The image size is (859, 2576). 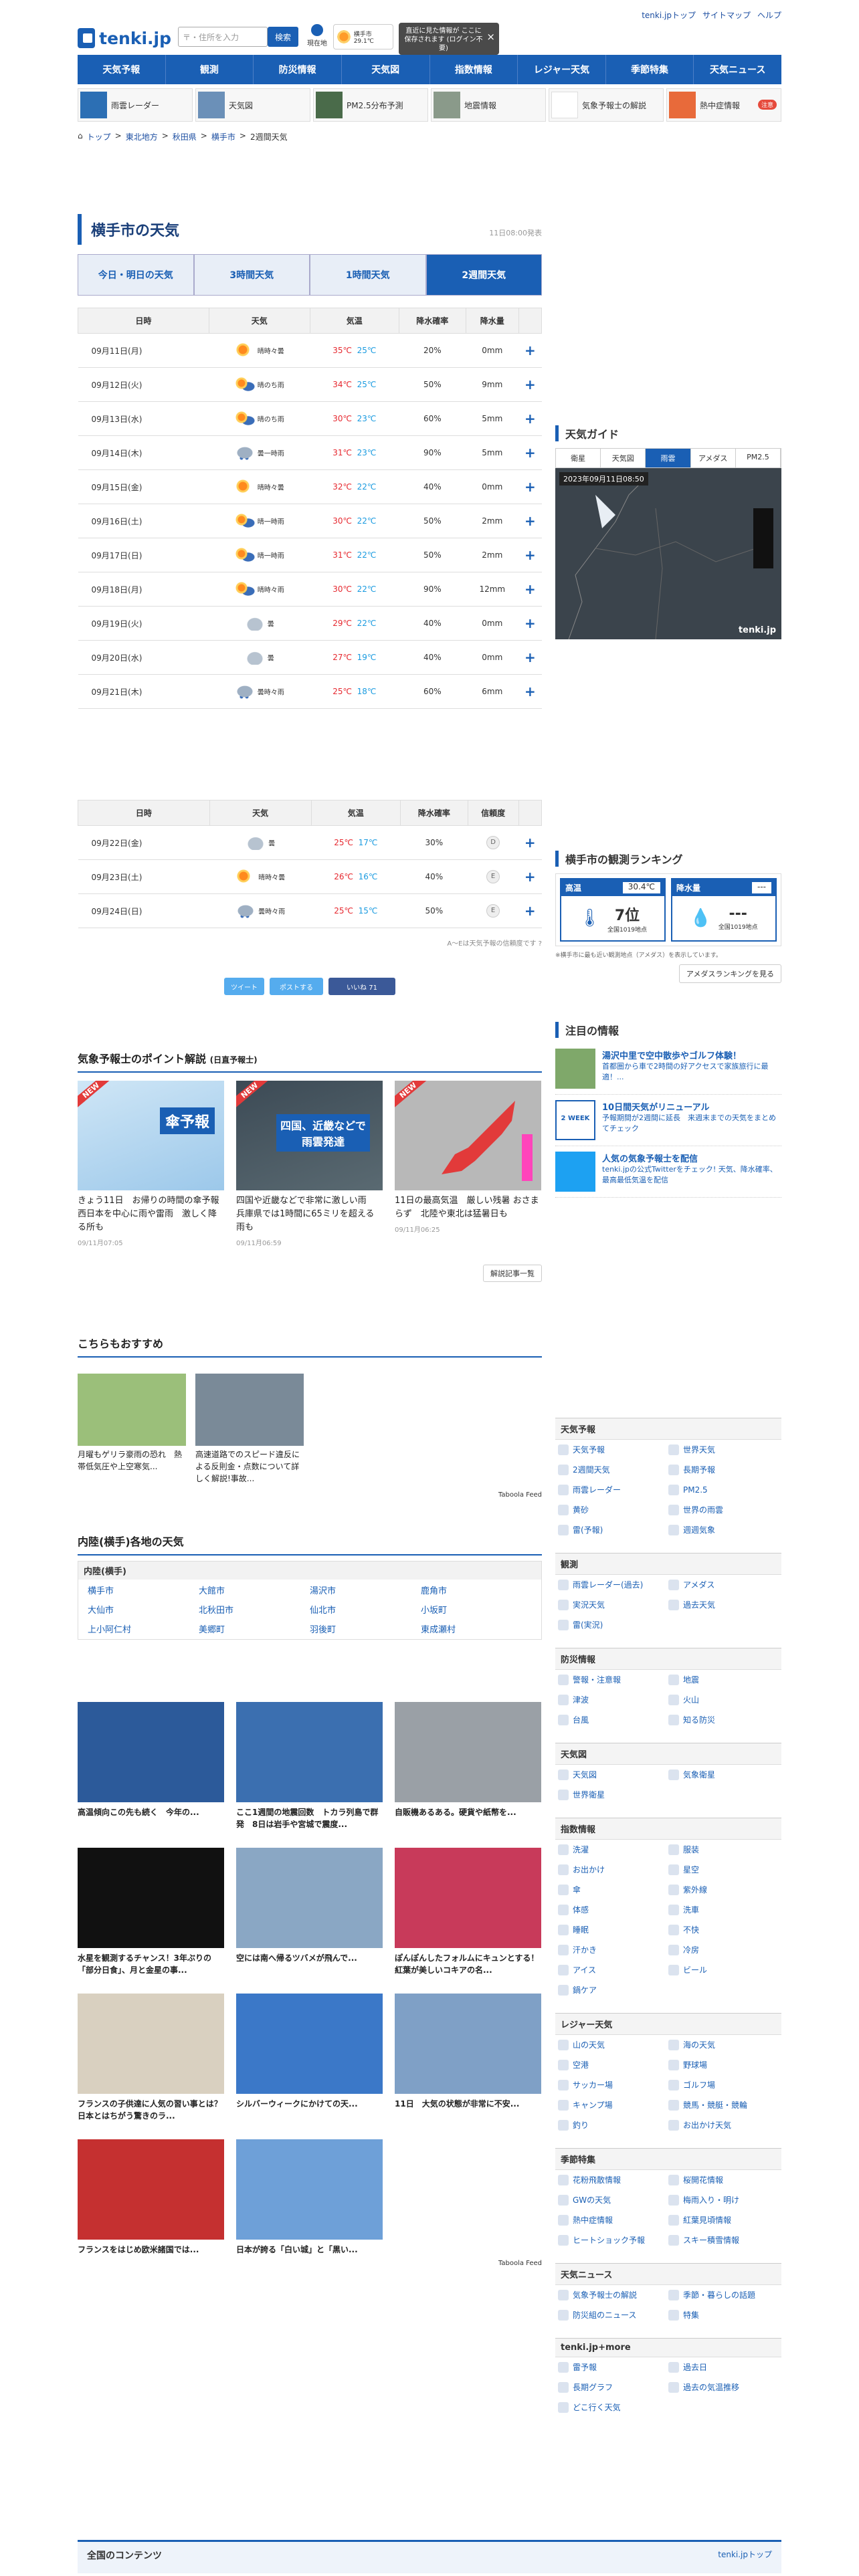 I want to click on city-link: 北秋田市, so click(x=254, y=1610).